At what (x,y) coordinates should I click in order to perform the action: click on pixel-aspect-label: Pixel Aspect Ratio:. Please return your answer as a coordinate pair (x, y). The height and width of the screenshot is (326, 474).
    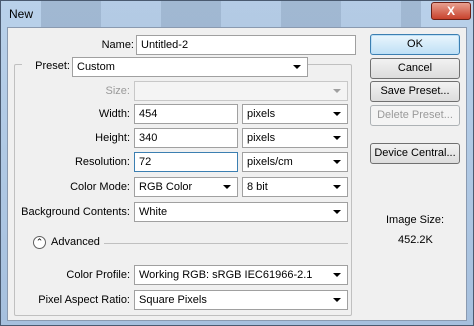
    Looking at the image, I should click on (84, 300).